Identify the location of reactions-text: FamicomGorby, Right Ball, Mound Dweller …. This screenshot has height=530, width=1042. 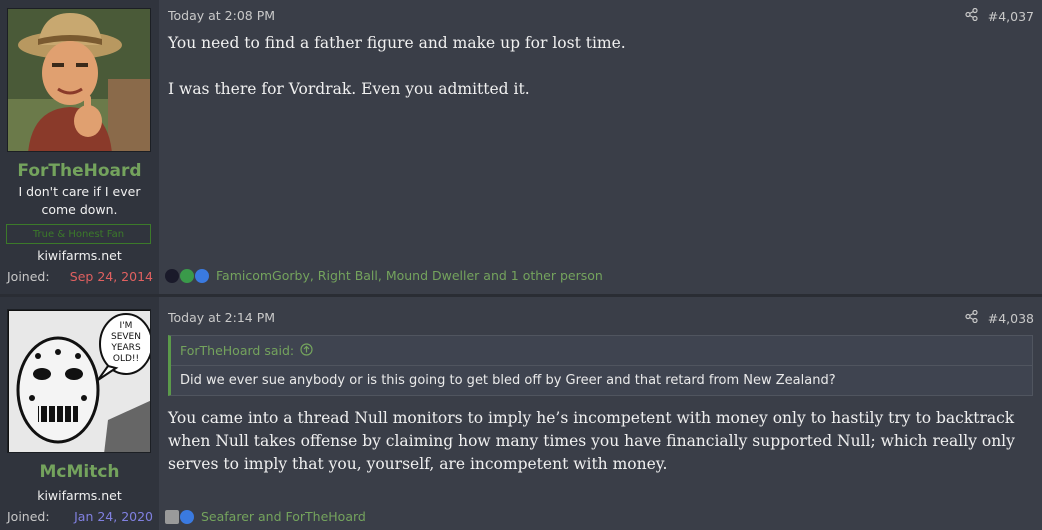
(409, 275).